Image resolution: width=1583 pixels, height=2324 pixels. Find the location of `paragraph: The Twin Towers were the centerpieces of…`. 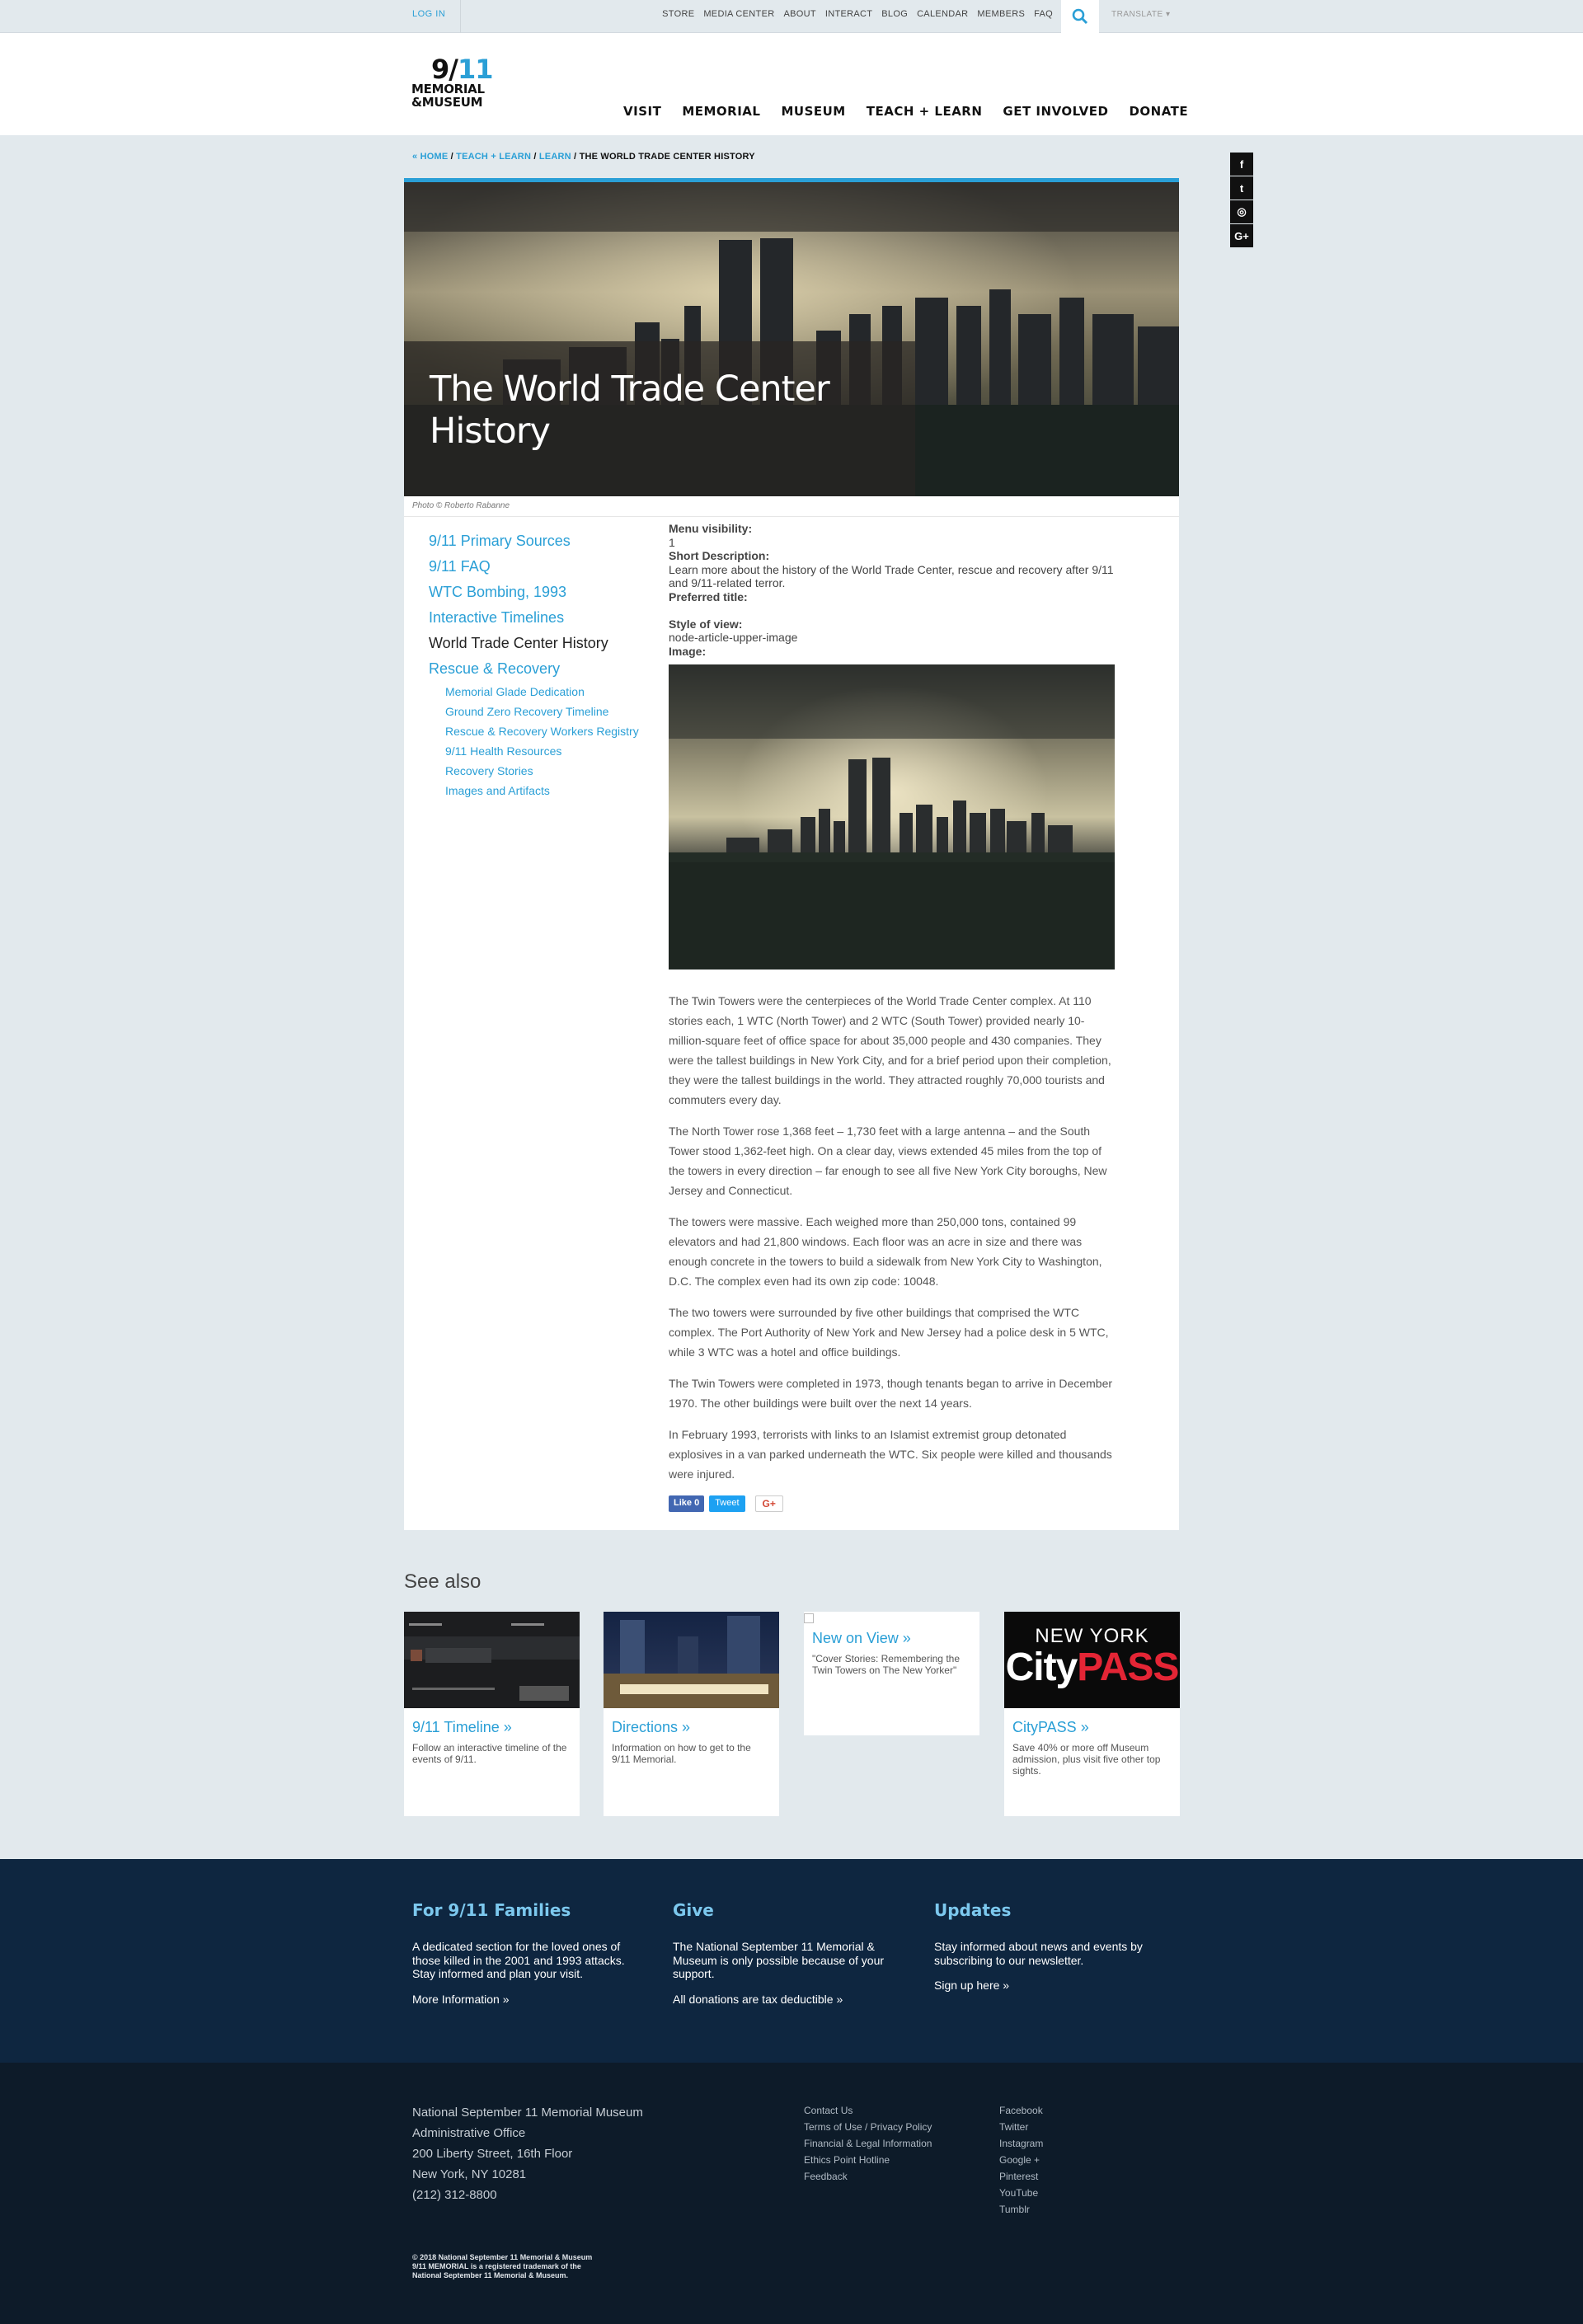

paragraph: The Twin Towers were the centerpieces of… is located at coordinates (890, 1050).